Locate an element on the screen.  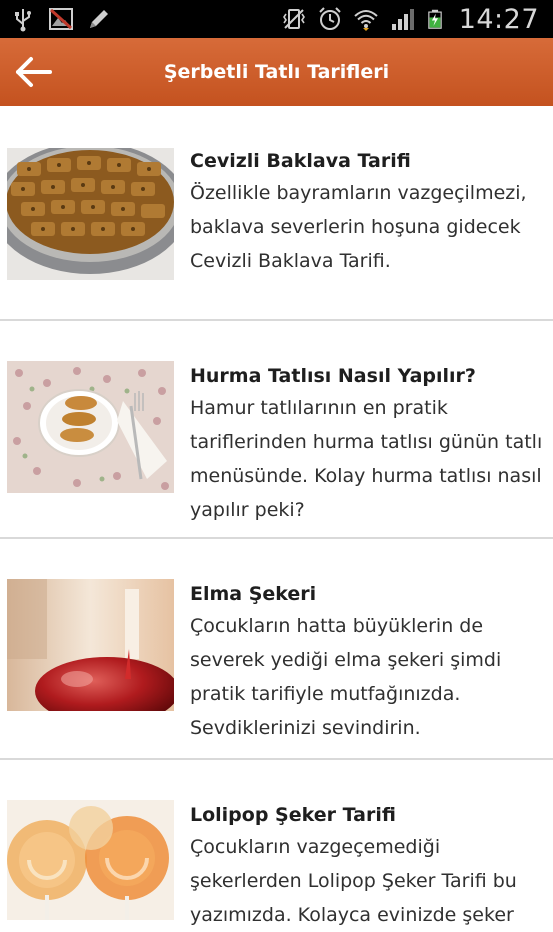
signal-icon is located at coordinates (402, 19).